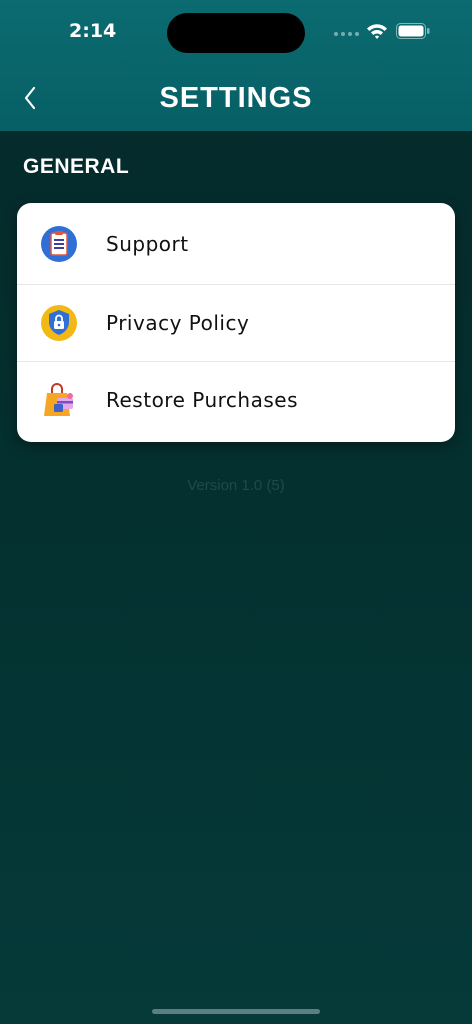 The height and width of the screenshot is (1024, 472). What do you see at coordinates (413, 33) in the screenshot?
I see `battery-icon` at bounding box center [413, 33].